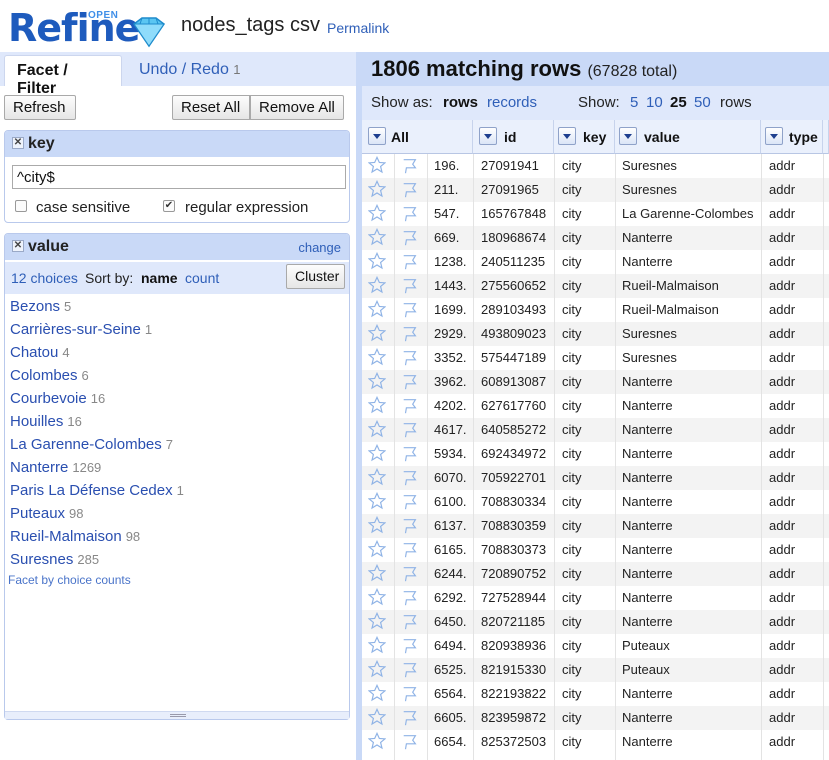 This screenshot has width=829, height=760. What do you see at coordinates (211, 107) in the screenshot?
I see `reset-all-button: Reset All` at bounding box center [211, 107].